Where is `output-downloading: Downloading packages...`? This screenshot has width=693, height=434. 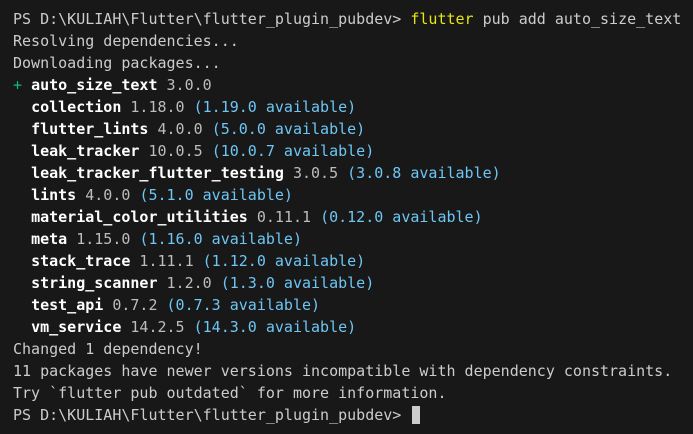
output-downloading: Downloading packages... is located at coordinates (117, 63).